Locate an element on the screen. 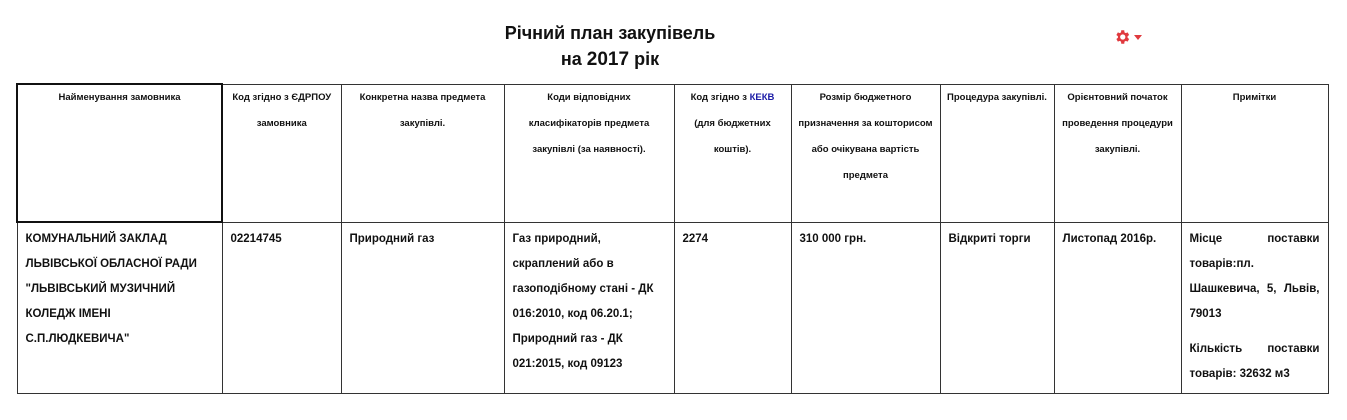 This screenshot has width=1347, height=420. title-line-2: на 2017 рік is located at coordinates (610, 59).